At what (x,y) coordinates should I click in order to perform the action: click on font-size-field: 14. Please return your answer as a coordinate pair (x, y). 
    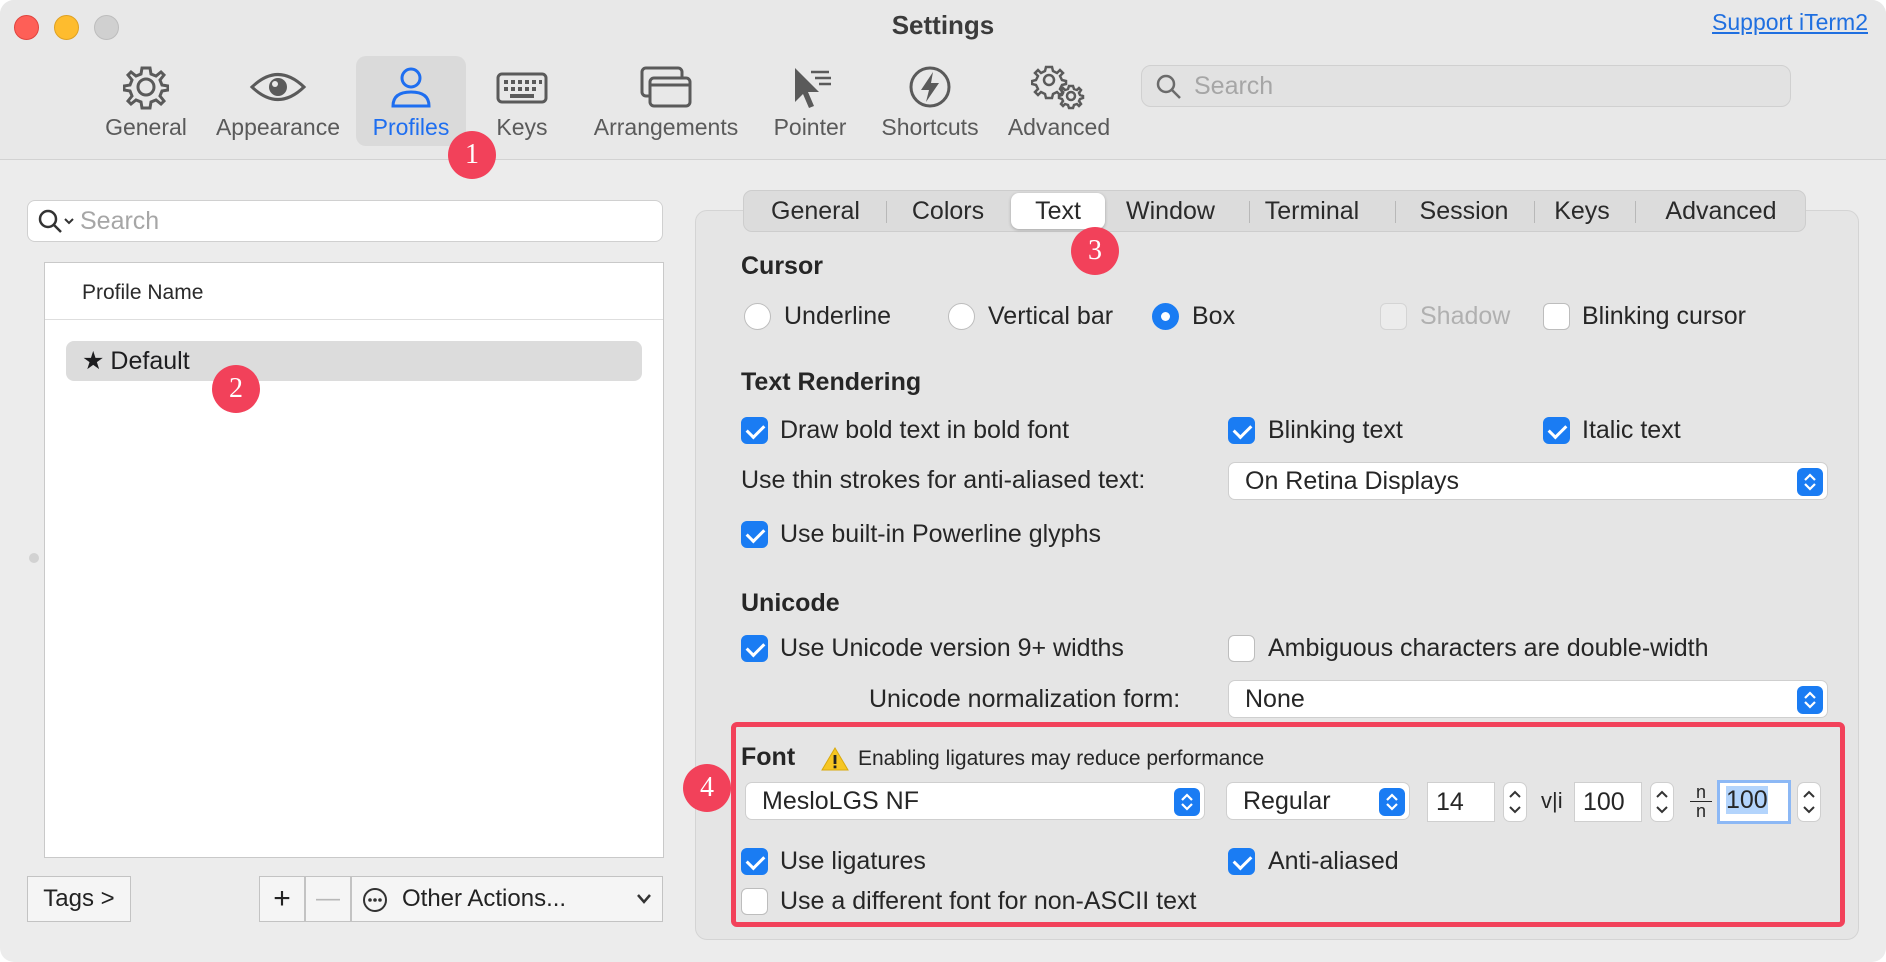
    Looking at the image, I should click on (1461, 802).